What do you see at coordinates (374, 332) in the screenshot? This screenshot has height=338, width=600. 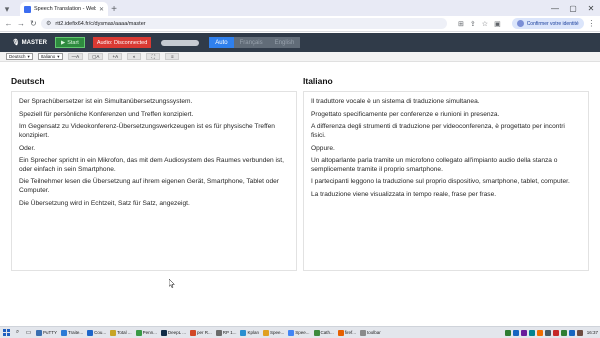 I see `taskbar-app-label: toolbar` at bounding box center [374, 332].